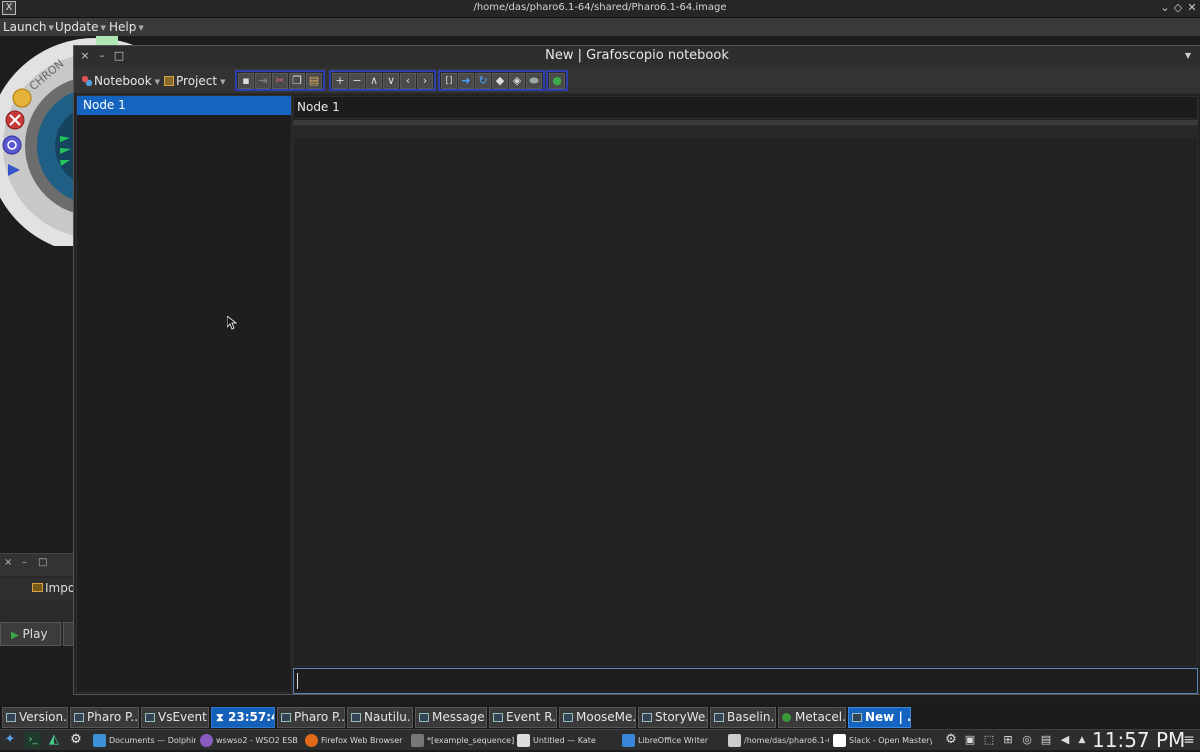 This screenshot has height=752, width=1200. What do you see at coordinates (297, 80) in the screenshot?
I see `copy-icon: ❐` at bounding box center [297, 80].